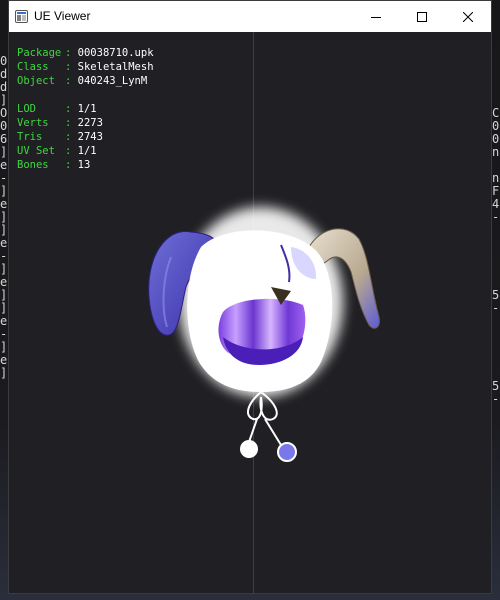 The width and height of the screenshot is (500, 600). I want to click on close-button, so click(468, 16).